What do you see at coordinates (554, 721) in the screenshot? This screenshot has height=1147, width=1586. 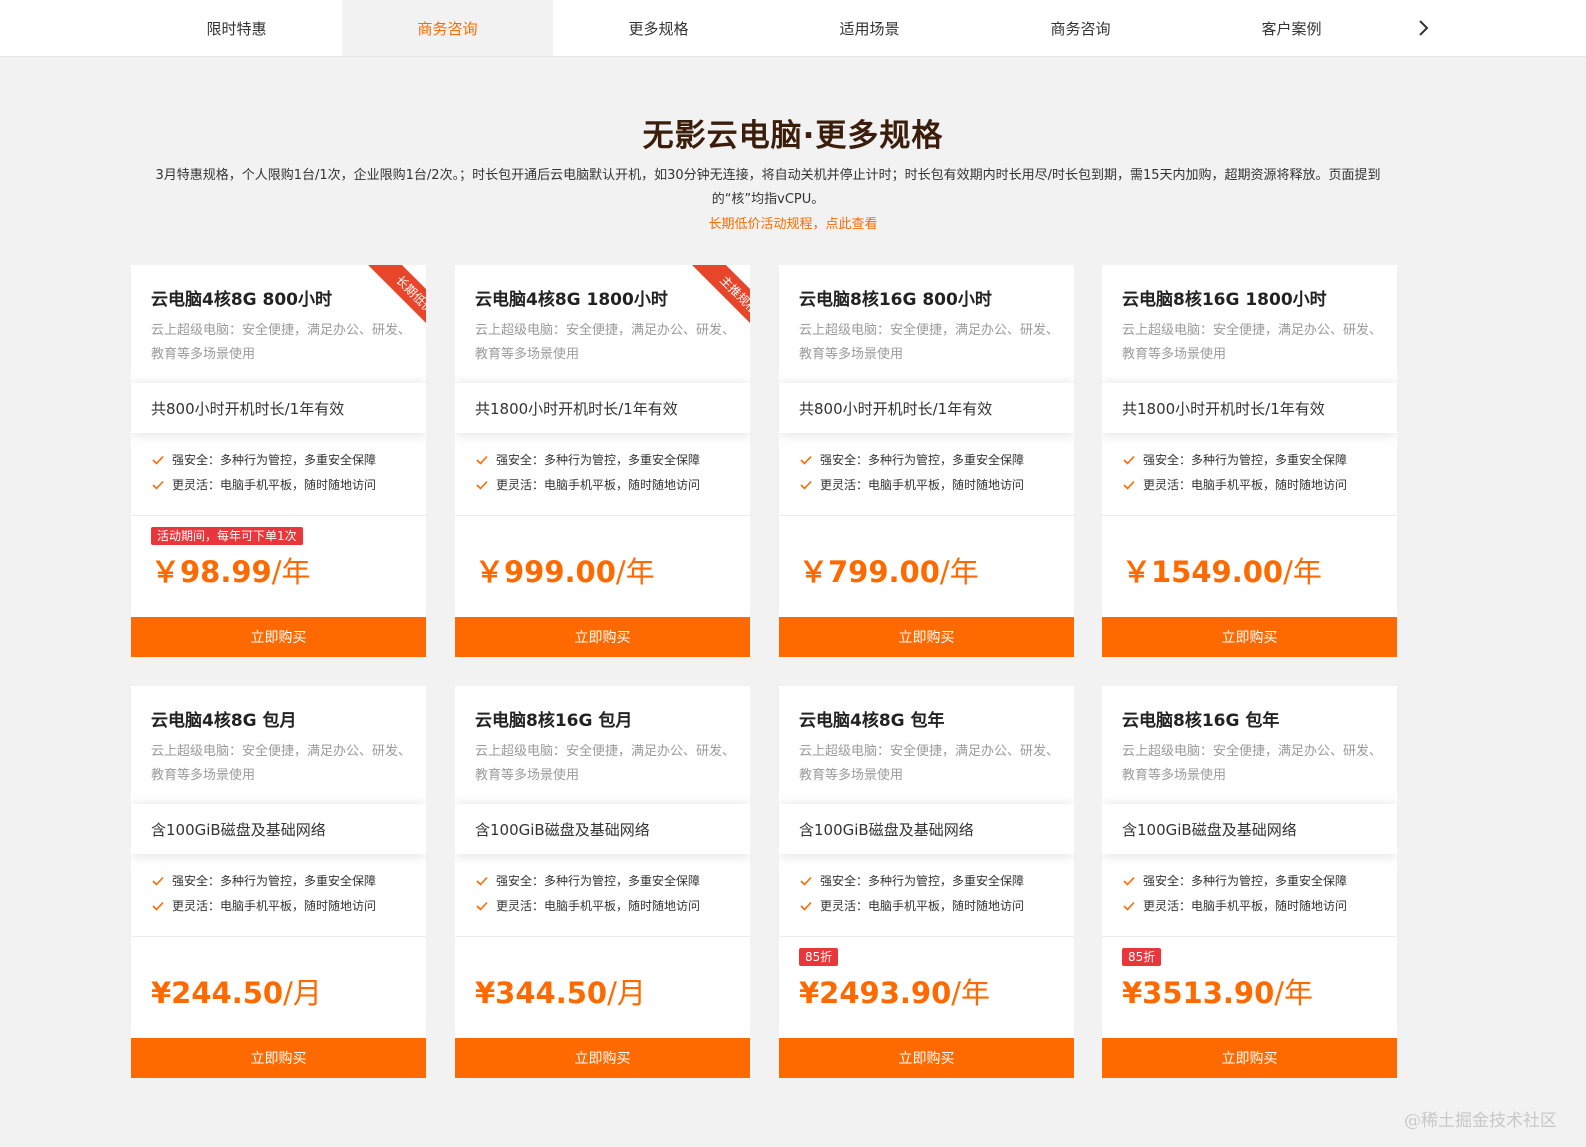 I see `card-title: 云电脑8核16G 包月` at bounding box center [554, 721].